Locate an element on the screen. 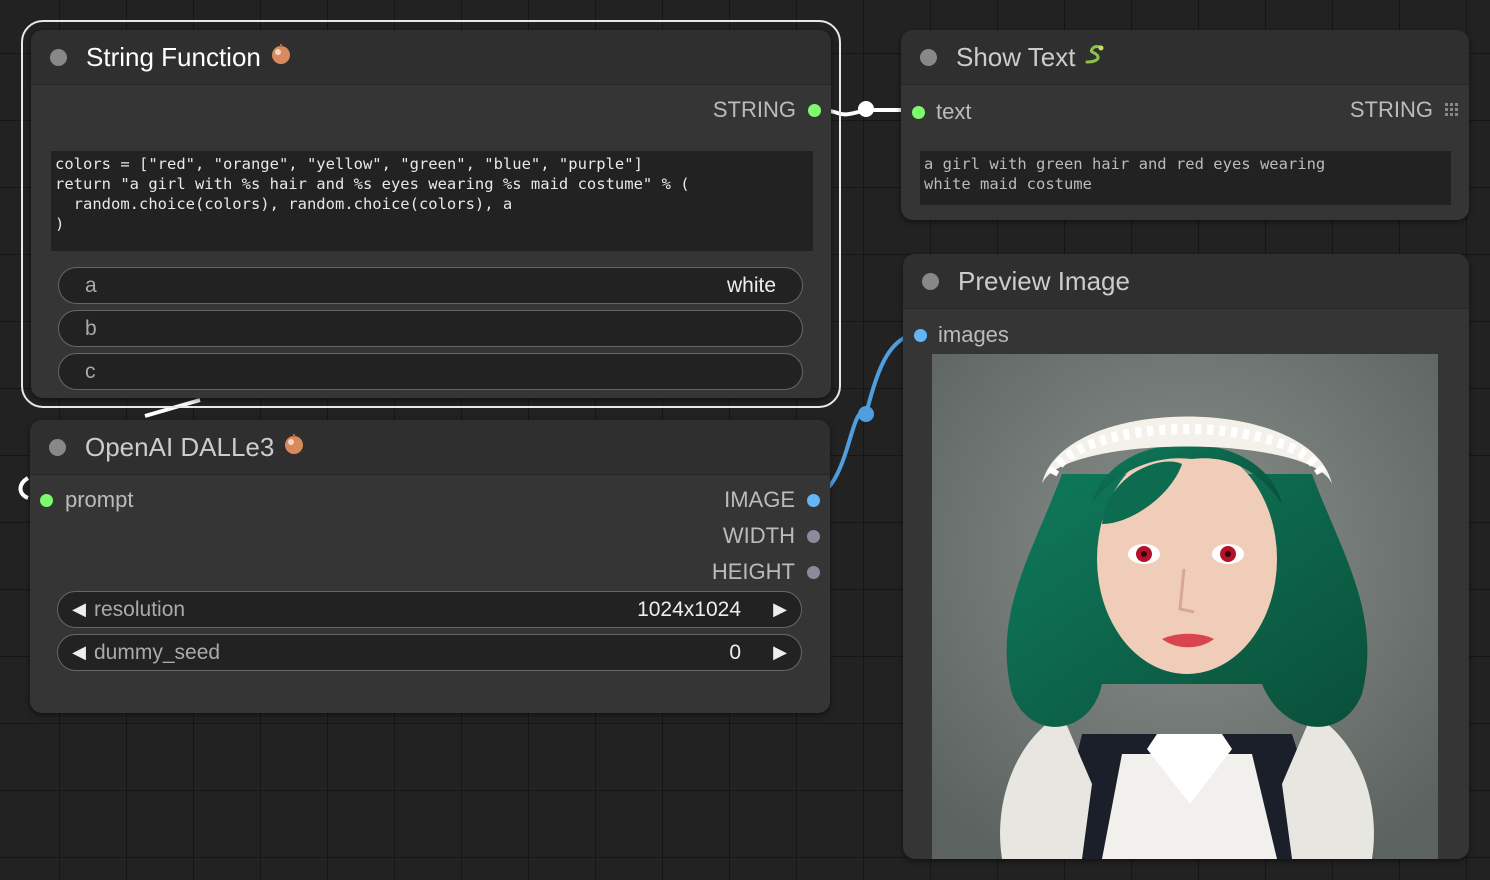 This screenshot has width=1490, height=880. output-slot-height: HEIGHT is located at coordinates (766, 572).